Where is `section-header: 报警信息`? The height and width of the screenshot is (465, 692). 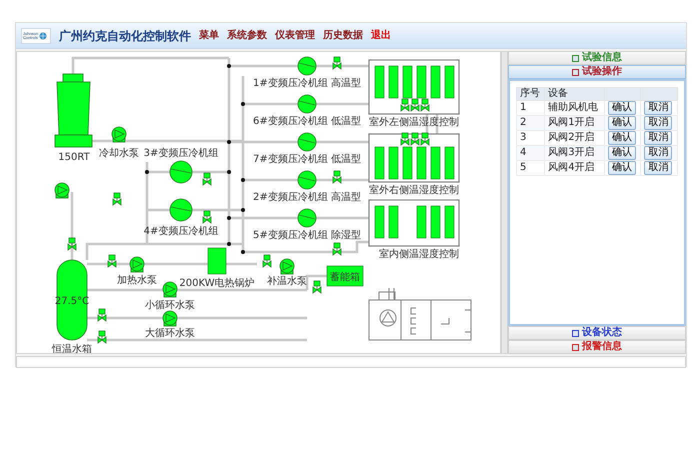 section-header: 报警信息 is located at coordinates (597, 347).